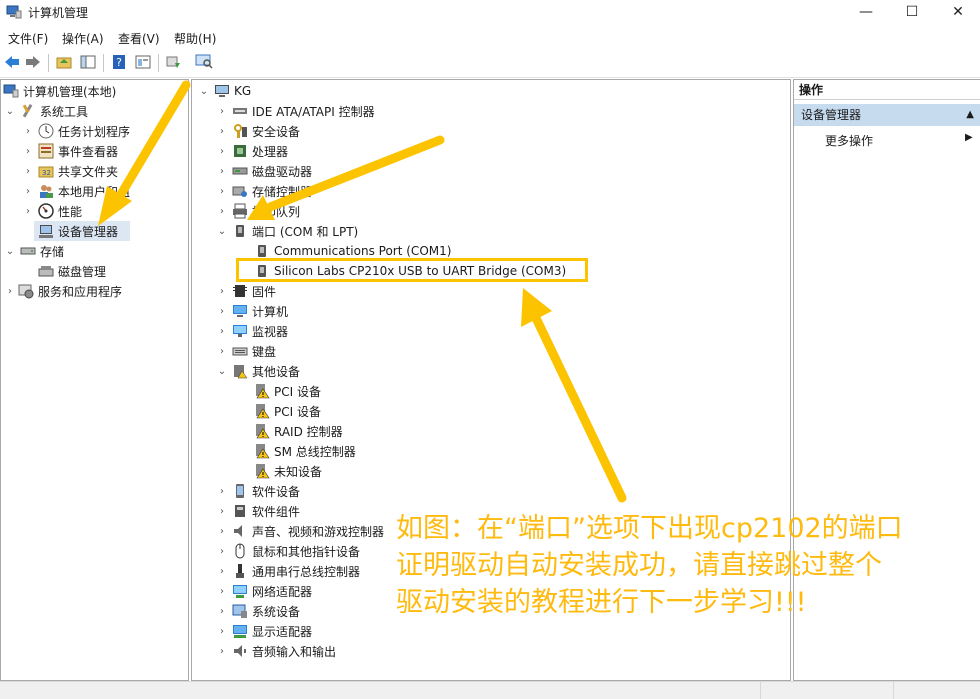  Describe the element at coordinates (64, 62) in the screenshot. I see `up-folder-button` at that location.